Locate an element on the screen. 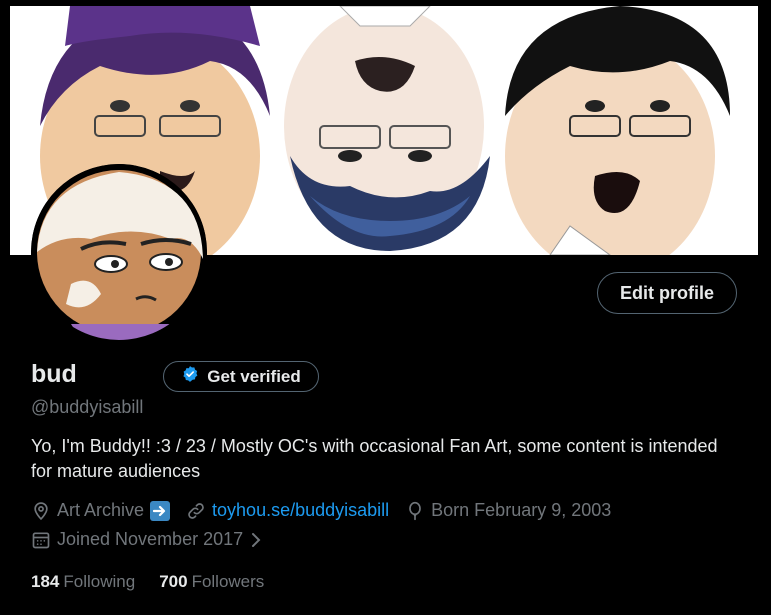  follow-stats: 184 Following 700 Followers is located at coordinates (159, 582).